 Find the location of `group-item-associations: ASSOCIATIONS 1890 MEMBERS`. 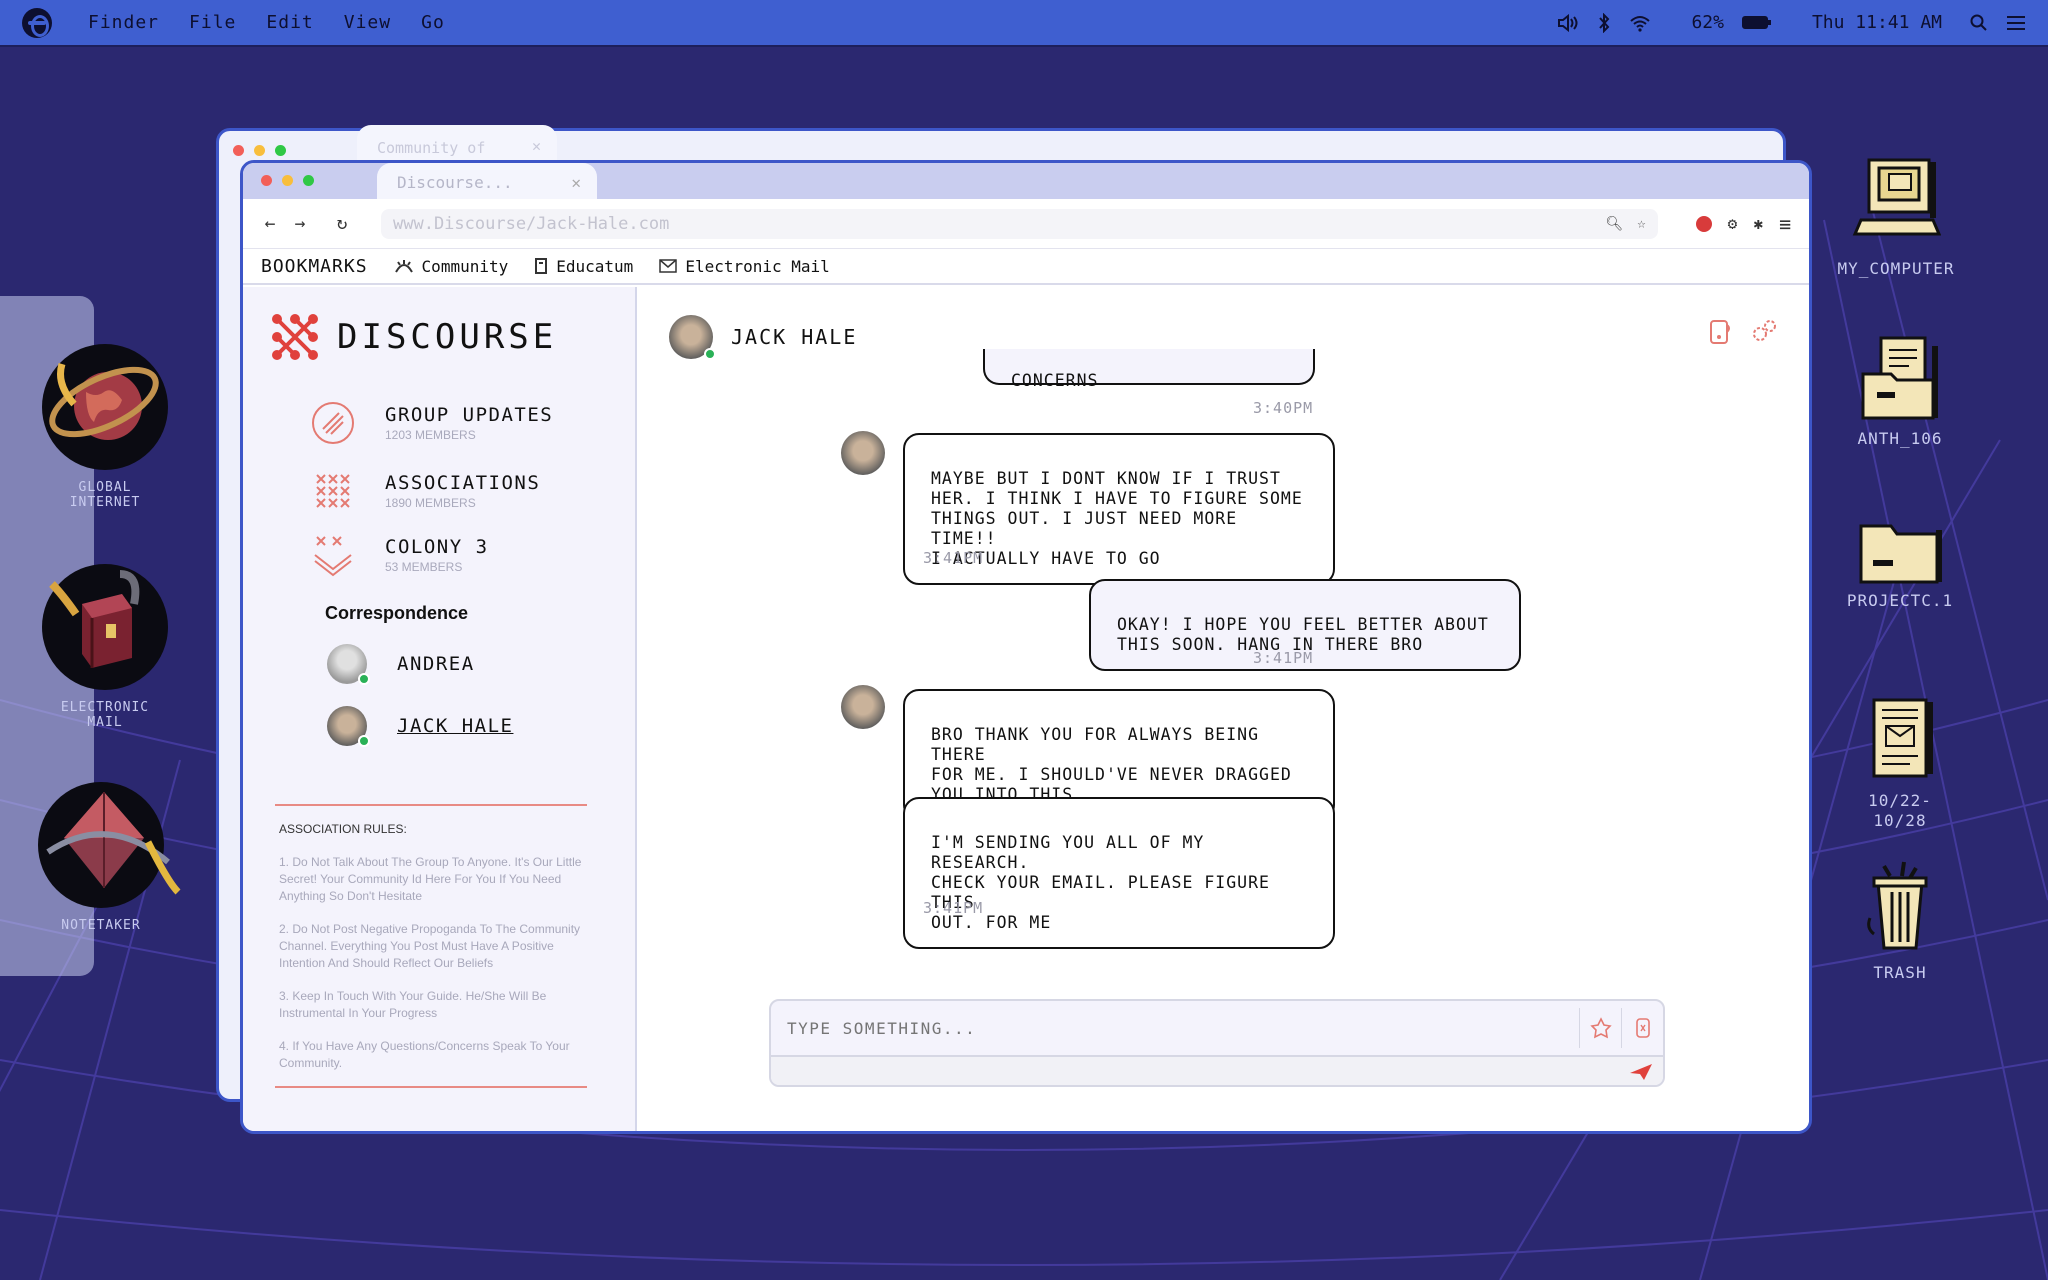

group-item-associations: ASSOCIATIONS 1890 MEMBERS is located at coordinates (473, 491).